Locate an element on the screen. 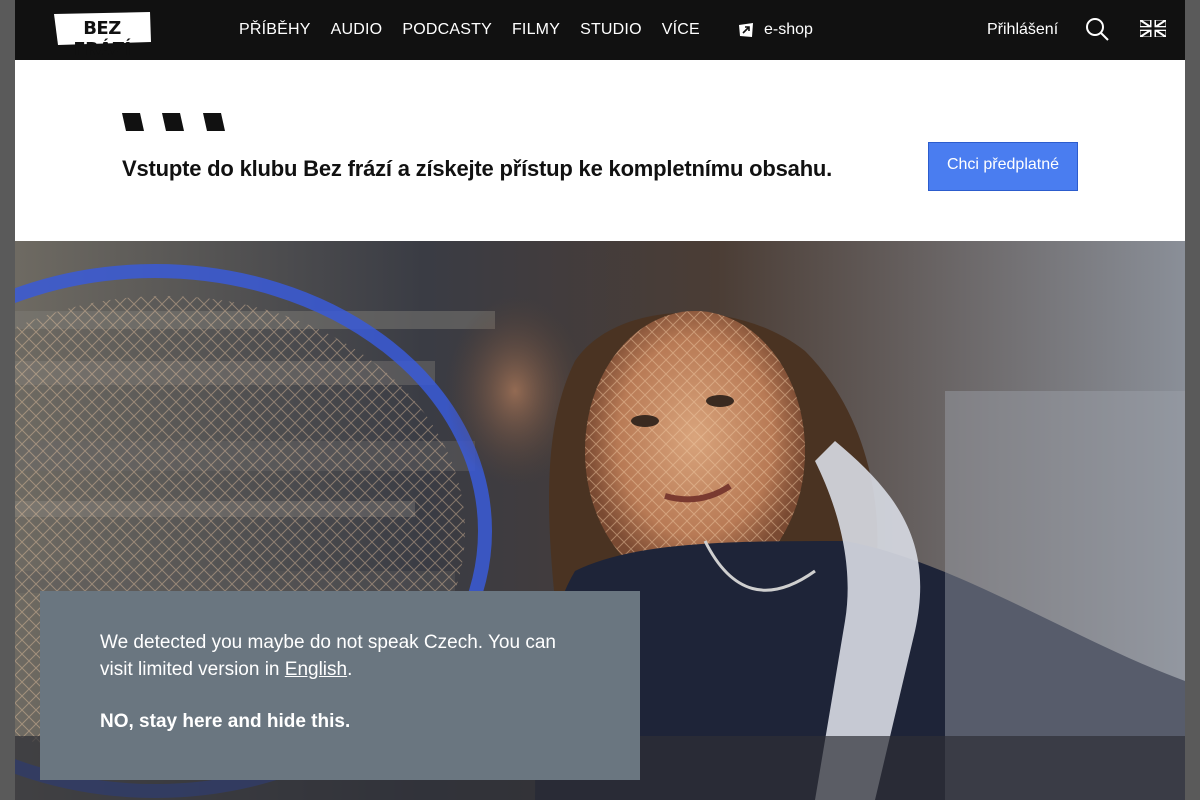 This screenshot has height=800, width=1200. main-nav: PŘÍBĚHY AUDIO PODCASTY FILMY STUDIO VÍCE is located at coordinates (479, 30).